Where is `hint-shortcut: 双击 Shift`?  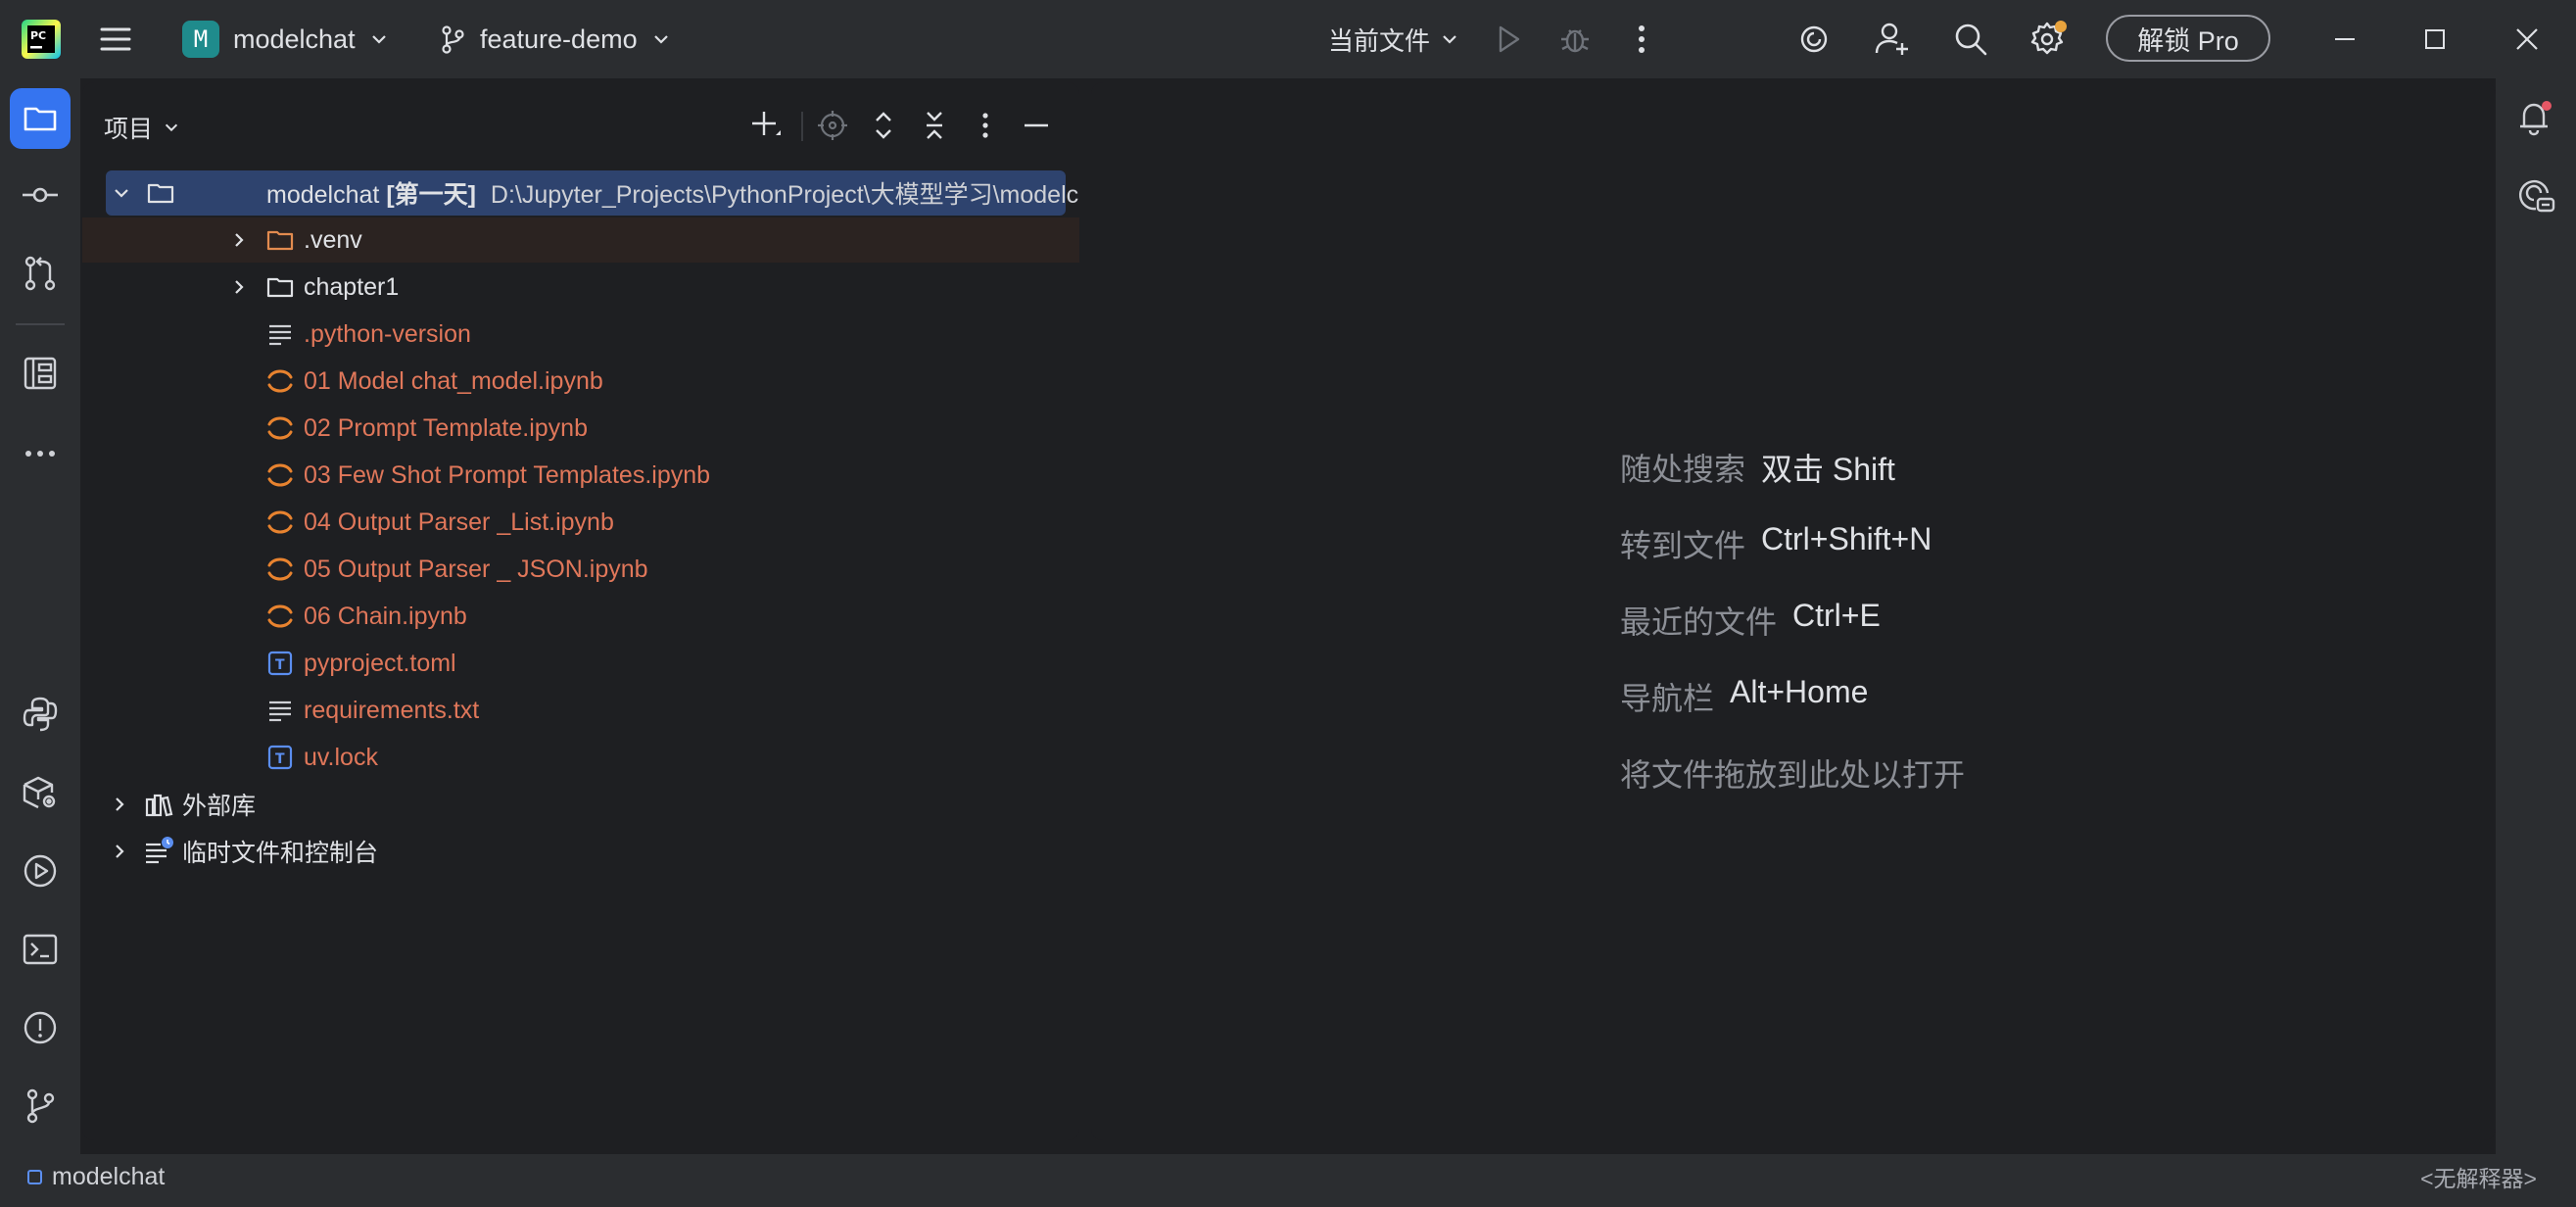
hint-shortcut: 双击 Shift is located at coordinates (1828, 469).